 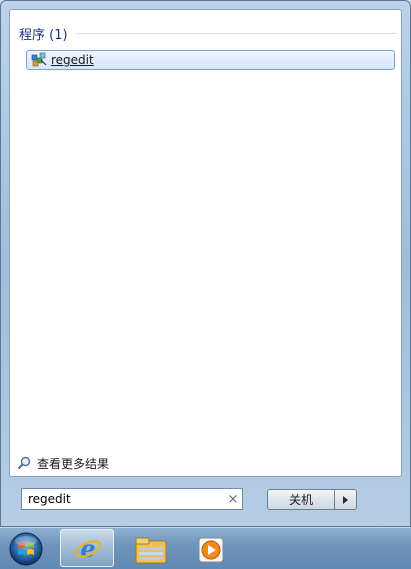 What do you see at coordinates (26, 549) in the screenshot?
I see `start-orb` at bounding box center [26, 549].